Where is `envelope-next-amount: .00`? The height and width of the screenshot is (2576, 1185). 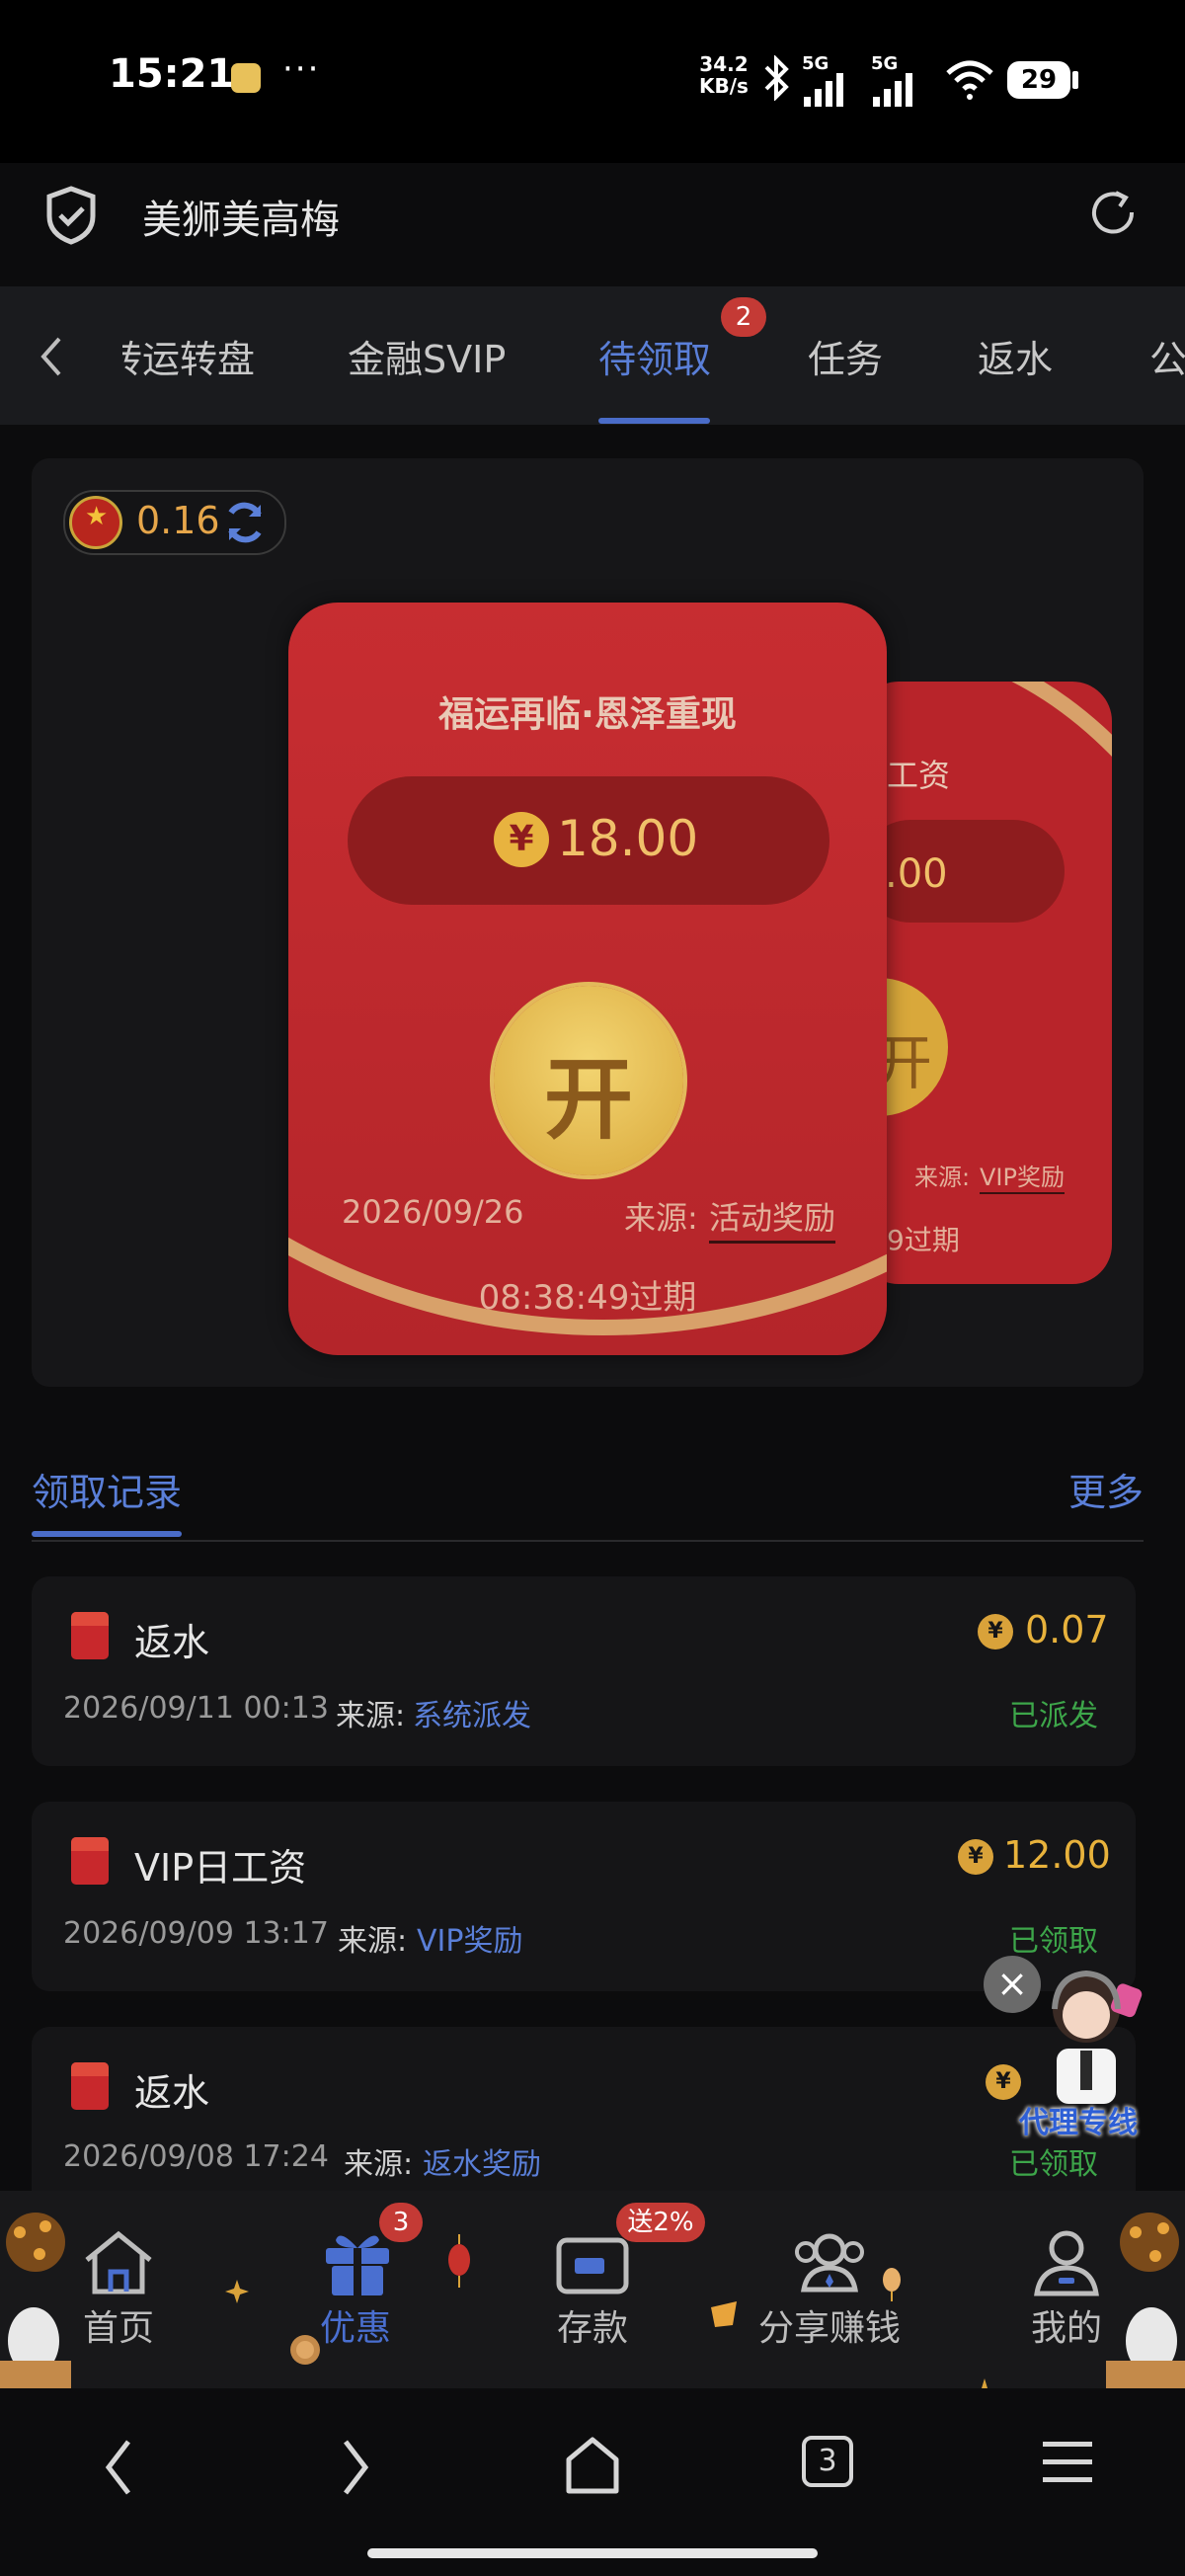 envelope-next-amount: .00 is located at coordinates (917, 874).